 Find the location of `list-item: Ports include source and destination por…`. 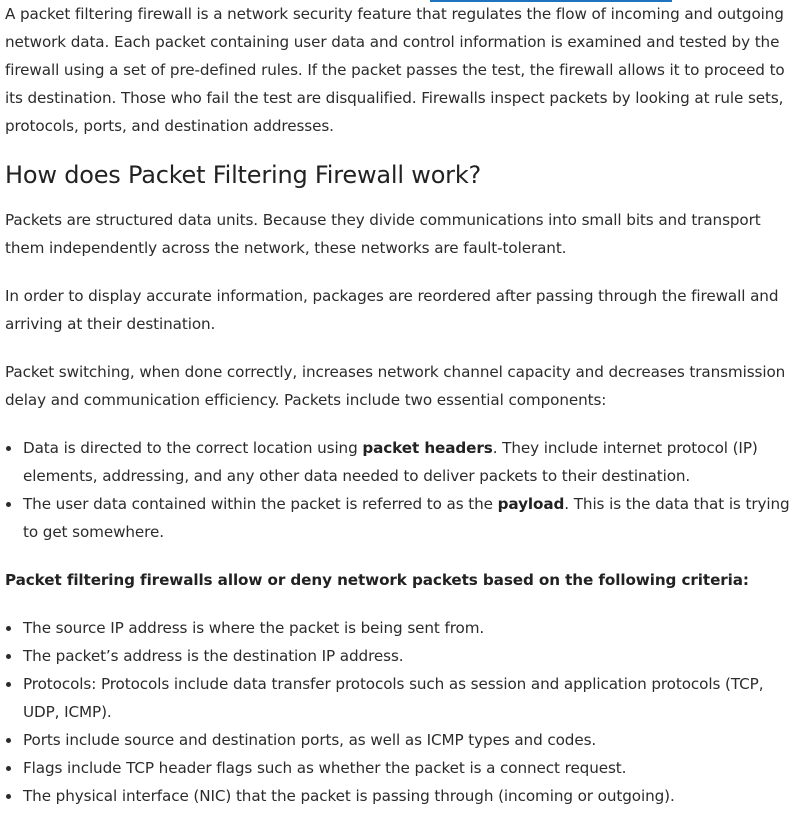

list-item: Ports include source and destination por… is located at coordinates (398, 740).